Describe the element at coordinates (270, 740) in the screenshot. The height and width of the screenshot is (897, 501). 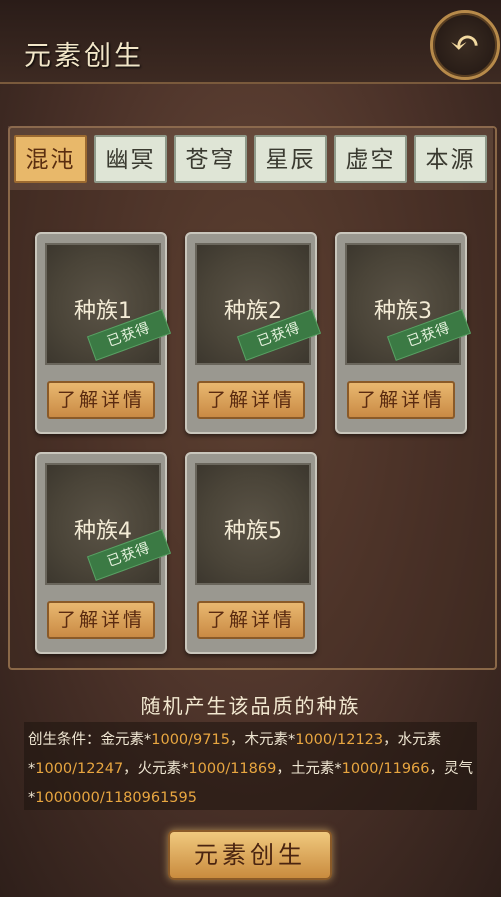
I see `condition-name: 木元素*` at that location.